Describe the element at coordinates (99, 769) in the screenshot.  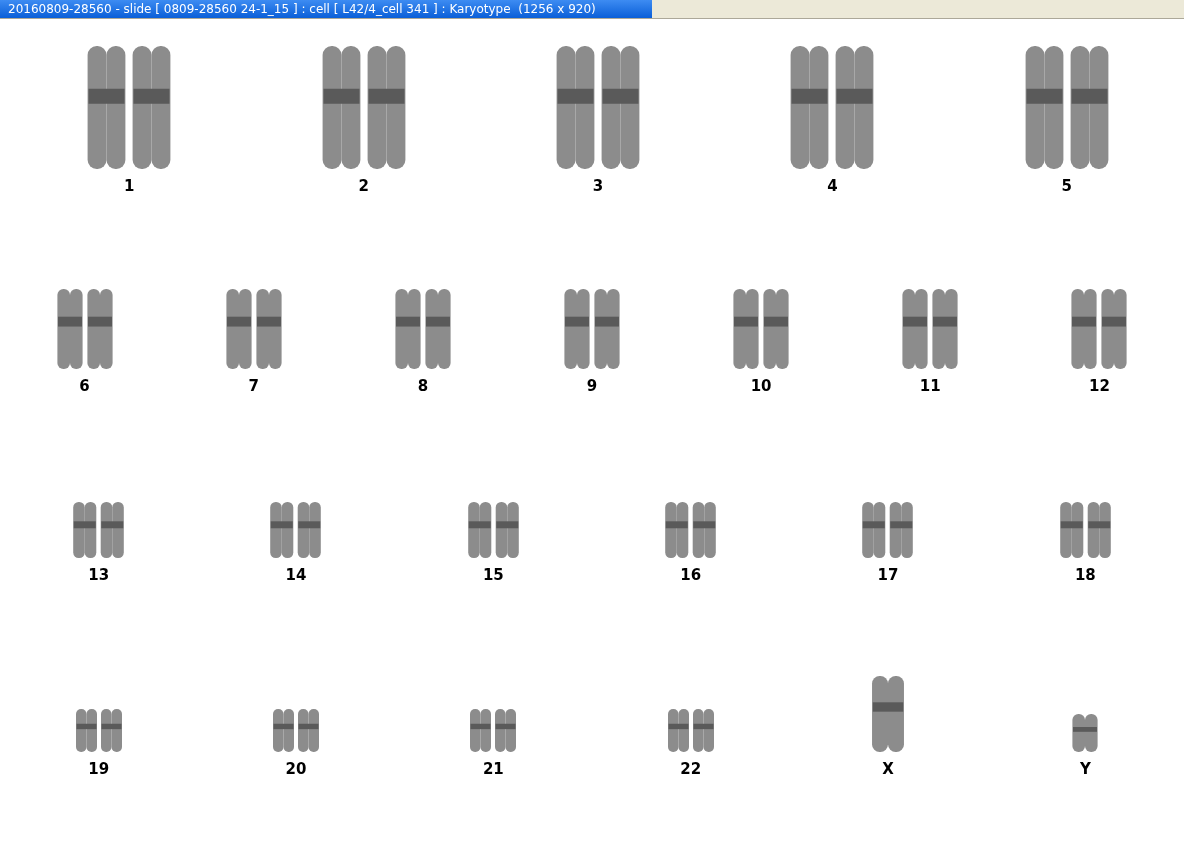
I see `chromosome-number: 19` at that location.